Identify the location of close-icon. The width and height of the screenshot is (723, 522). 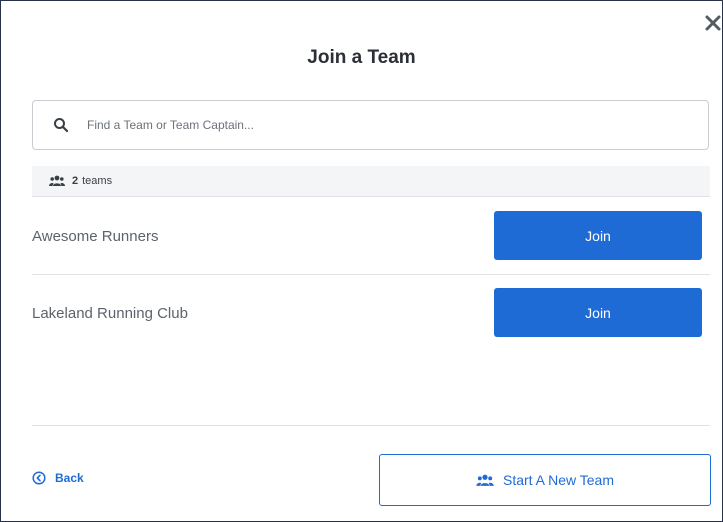
(713, 23).